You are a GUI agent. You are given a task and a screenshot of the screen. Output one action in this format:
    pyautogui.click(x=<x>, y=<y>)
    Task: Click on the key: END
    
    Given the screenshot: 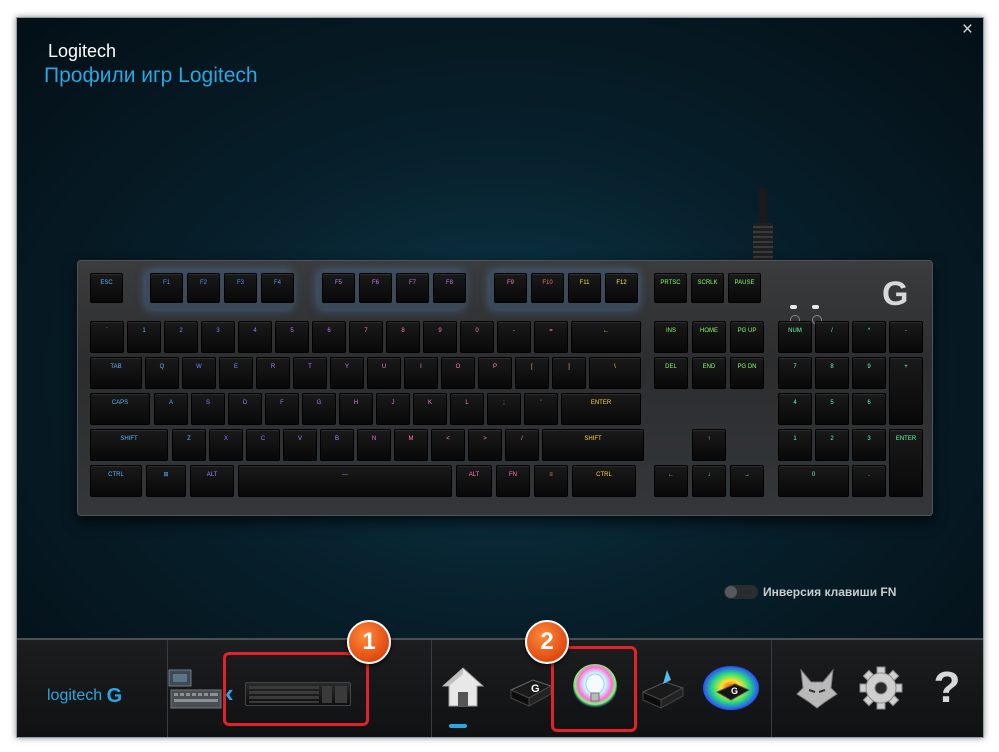 What is the action you would take?
    pyautogui.click(x=709, y=373)
    